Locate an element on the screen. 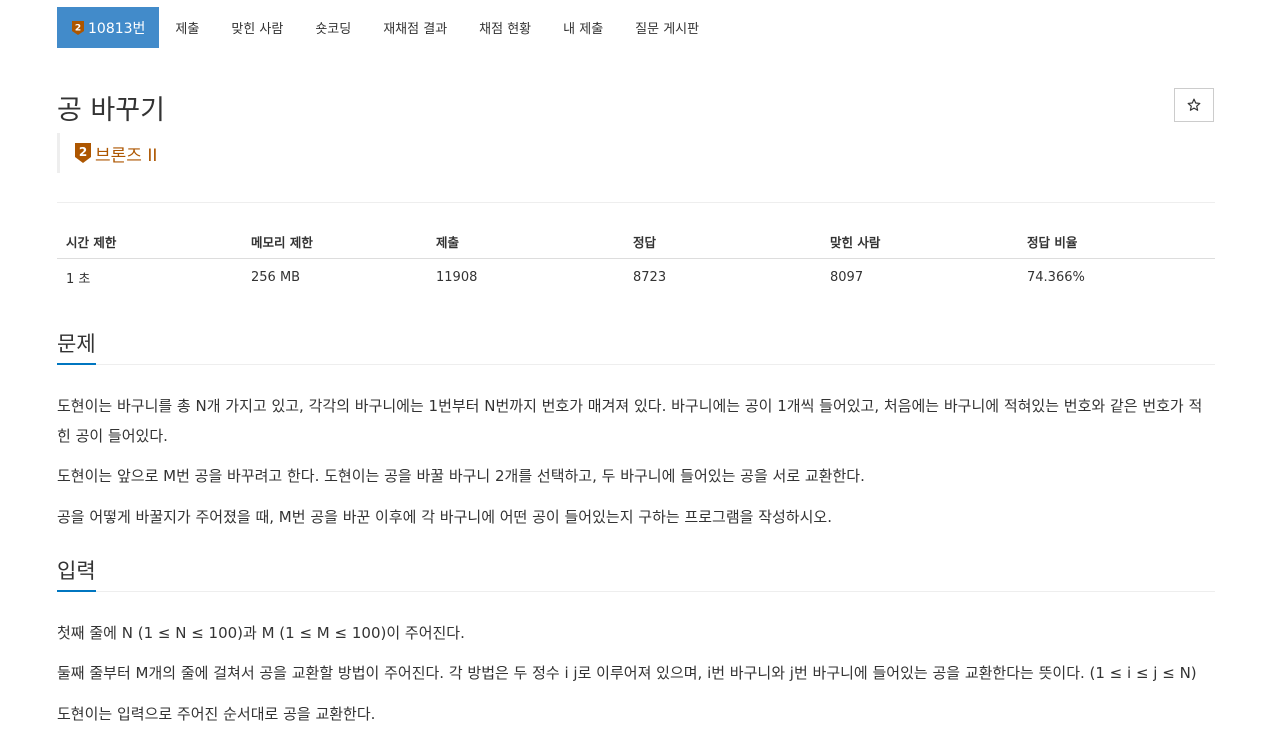  divider is located at coordinates (636, 202).